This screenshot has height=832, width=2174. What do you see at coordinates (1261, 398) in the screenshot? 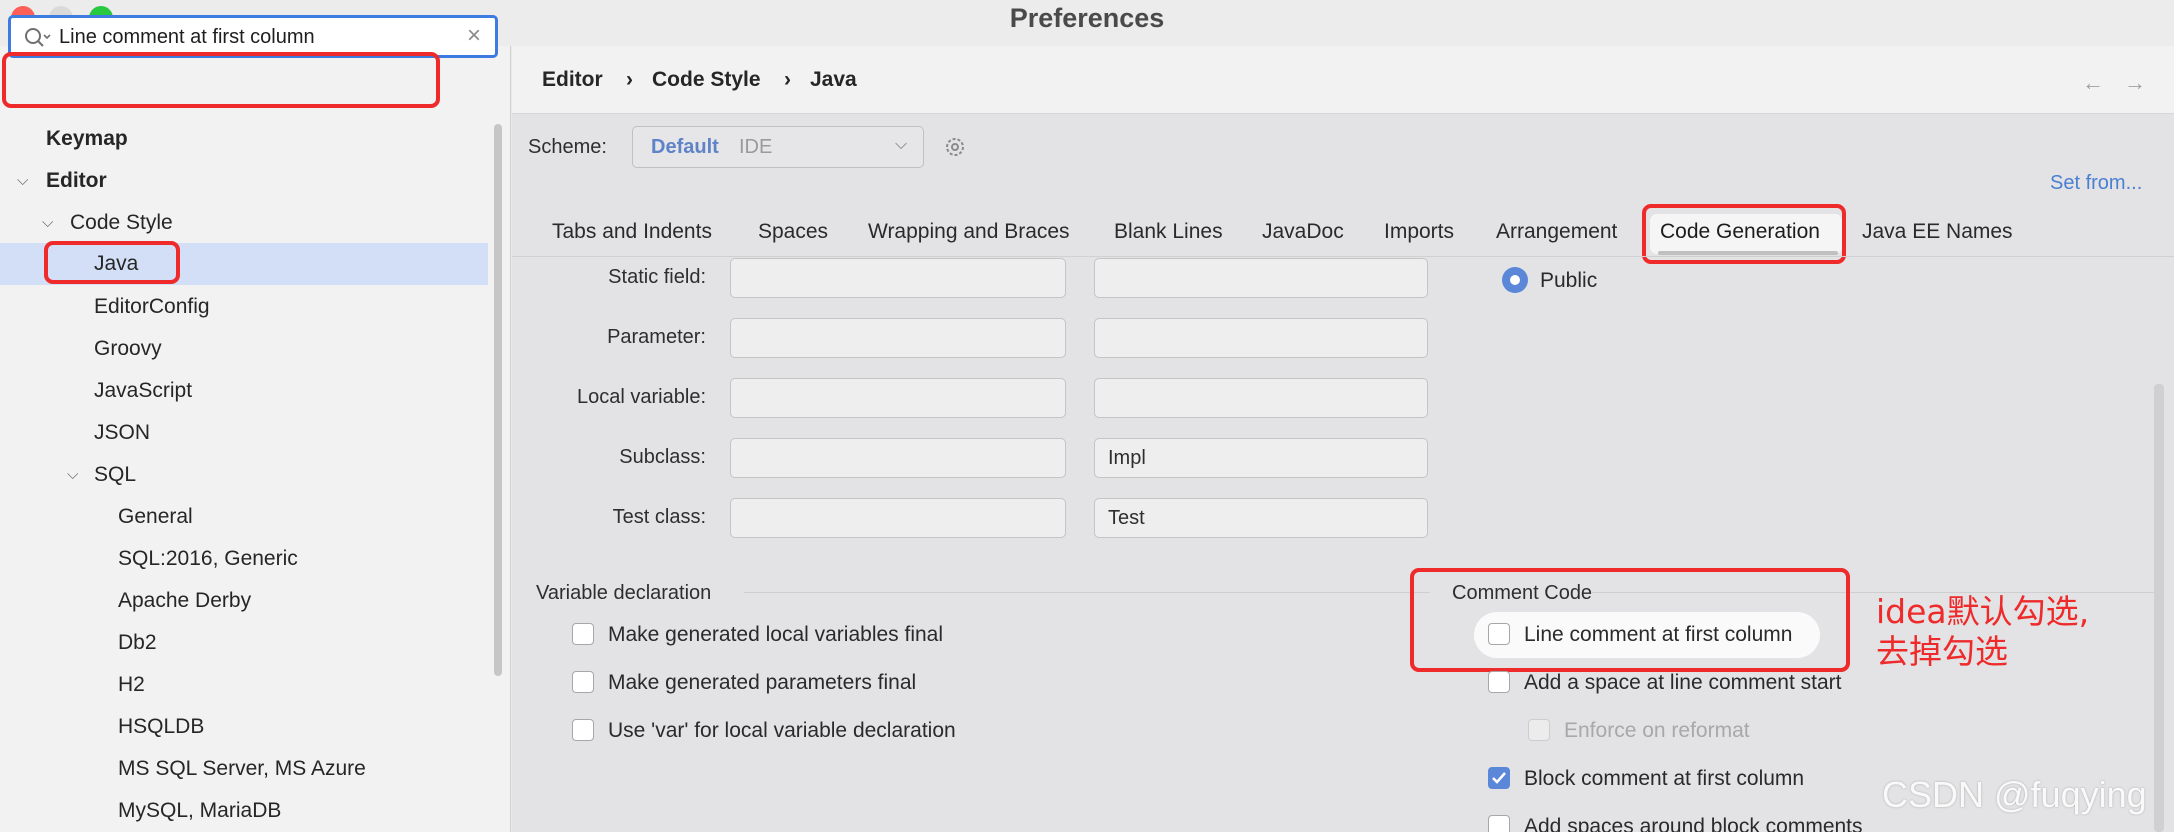
I see `local-variable-suffix-input` at bounding box center [1261, 398].